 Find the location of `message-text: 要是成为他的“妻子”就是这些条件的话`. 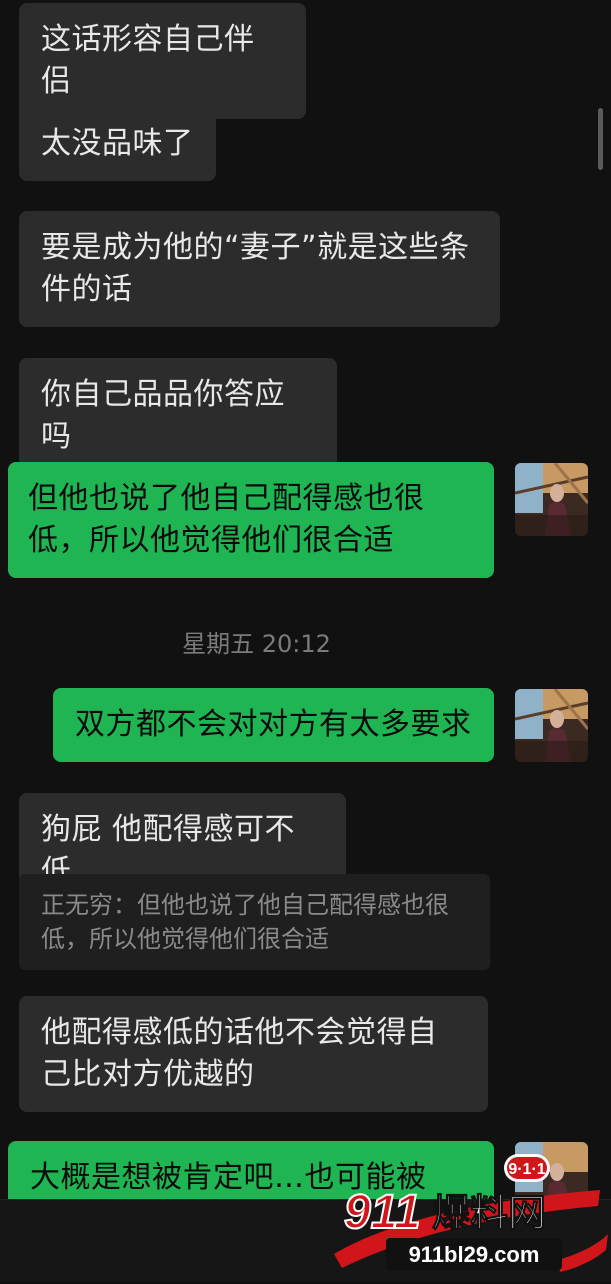

message-text: 要是成为他的“妻子”就是这些条件的话 is located at coordinates (255, 268).